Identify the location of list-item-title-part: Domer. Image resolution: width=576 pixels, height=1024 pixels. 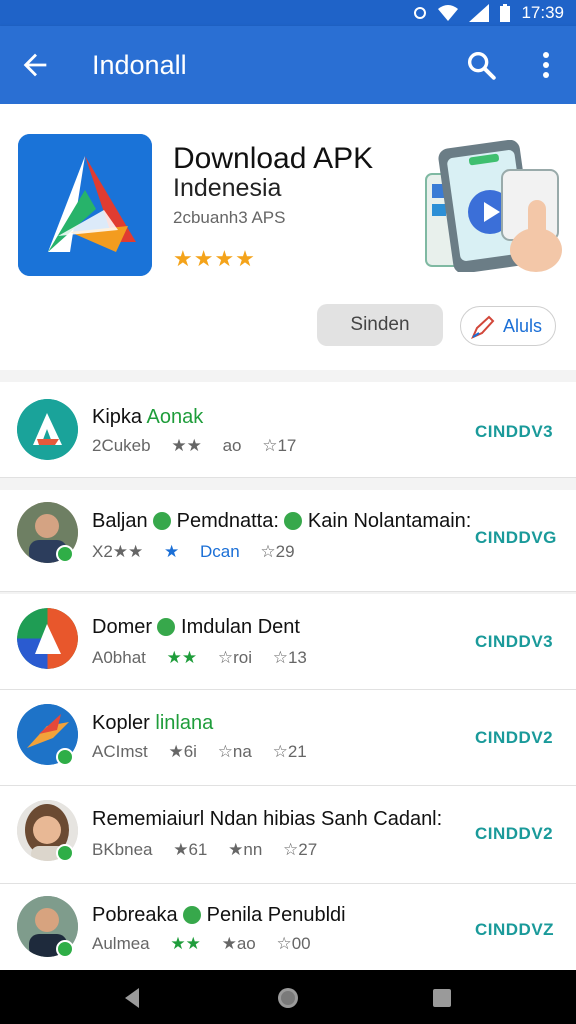
(122, 627).